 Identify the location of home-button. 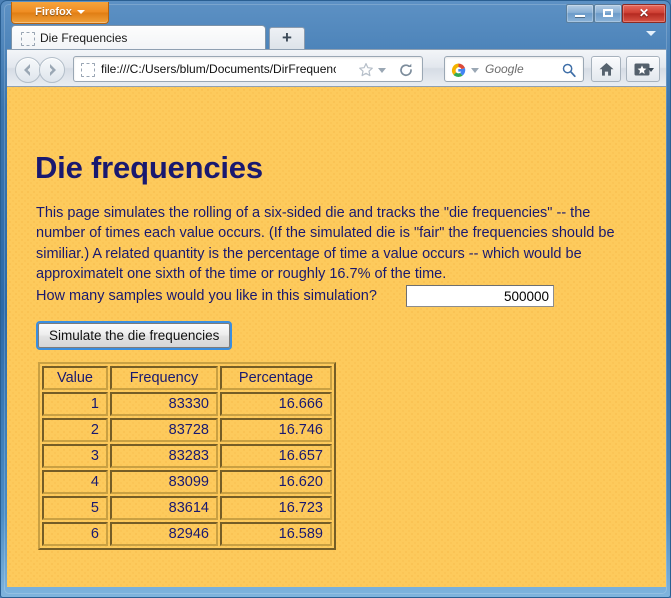
(606, 69).